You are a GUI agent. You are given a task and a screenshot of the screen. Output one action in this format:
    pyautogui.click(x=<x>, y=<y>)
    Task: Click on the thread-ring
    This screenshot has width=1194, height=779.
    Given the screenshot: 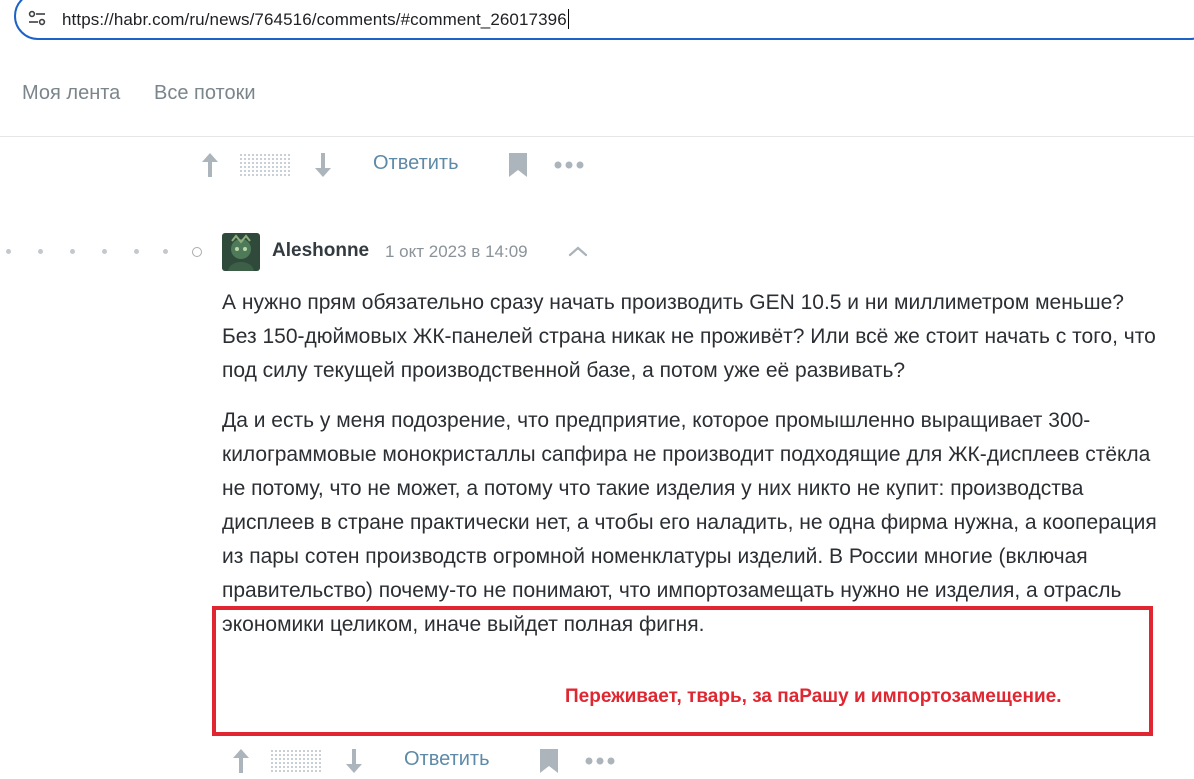 What is the action you would take?
    pyautogui.click(x=197, y=252)
    